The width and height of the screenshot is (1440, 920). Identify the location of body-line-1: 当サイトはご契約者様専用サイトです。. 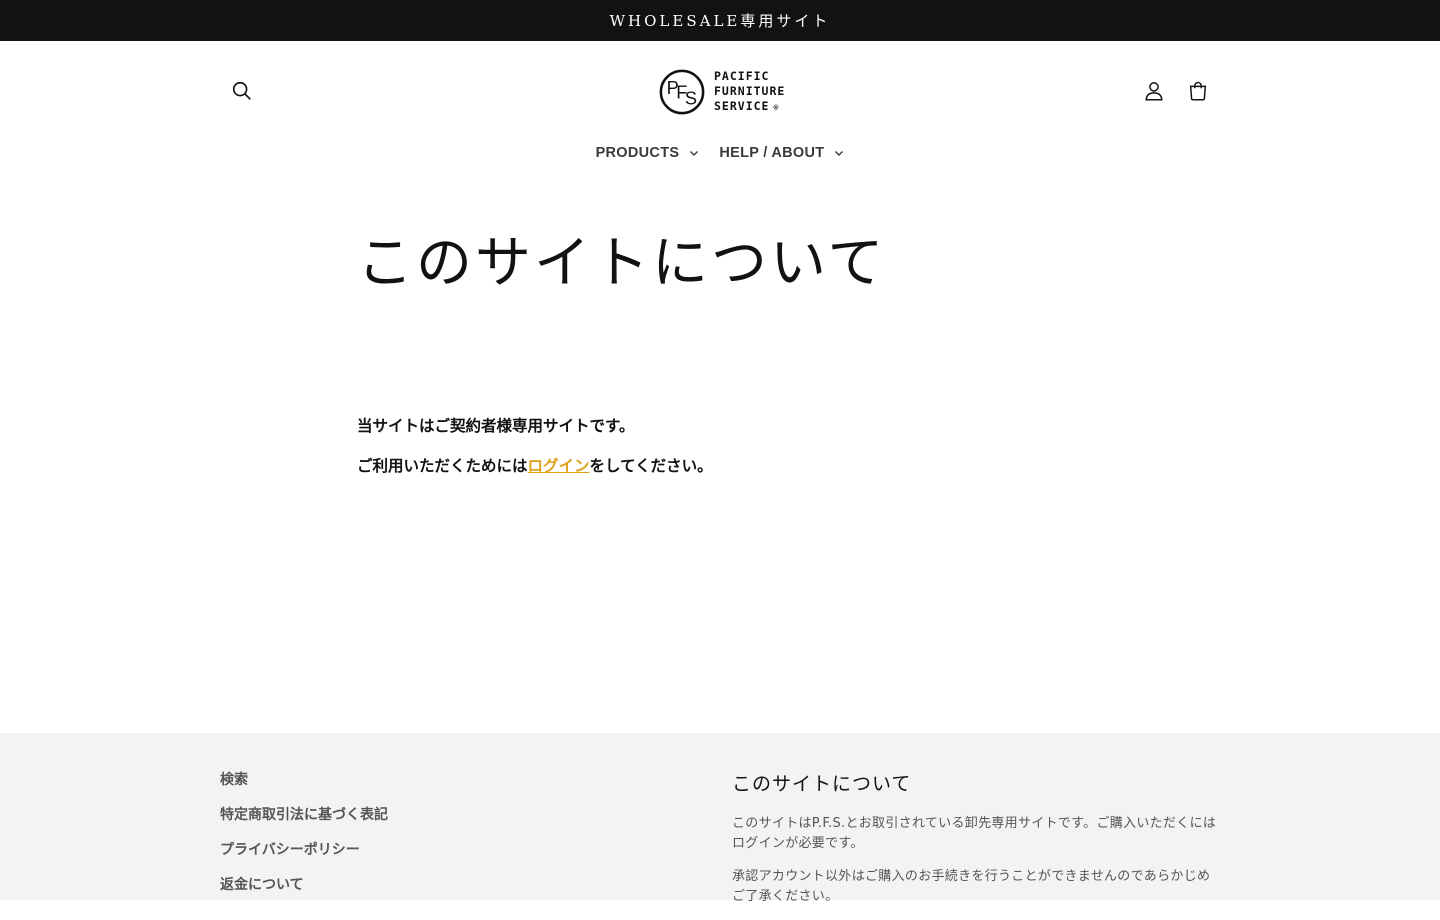
(496, 426).